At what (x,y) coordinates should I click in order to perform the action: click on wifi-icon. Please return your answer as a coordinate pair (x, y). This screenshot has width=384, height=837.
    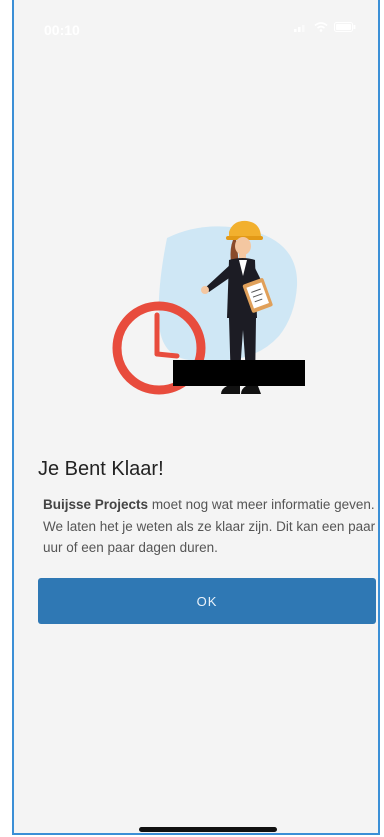
    Looking at the image, I should click on (321, 27).